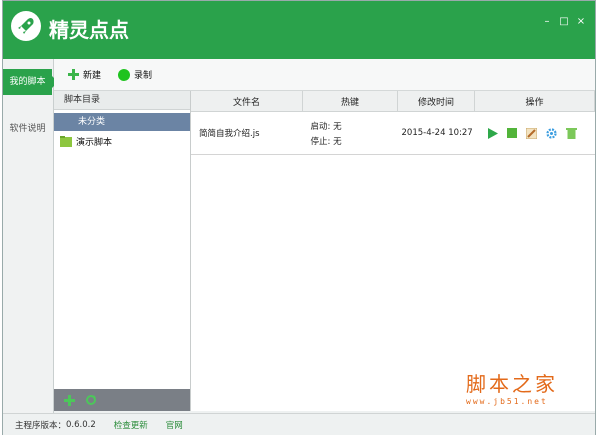 The height and width of the screenshot is (439, 600). I want to click on watermark-title: 脚本之家, so click(512, 384).